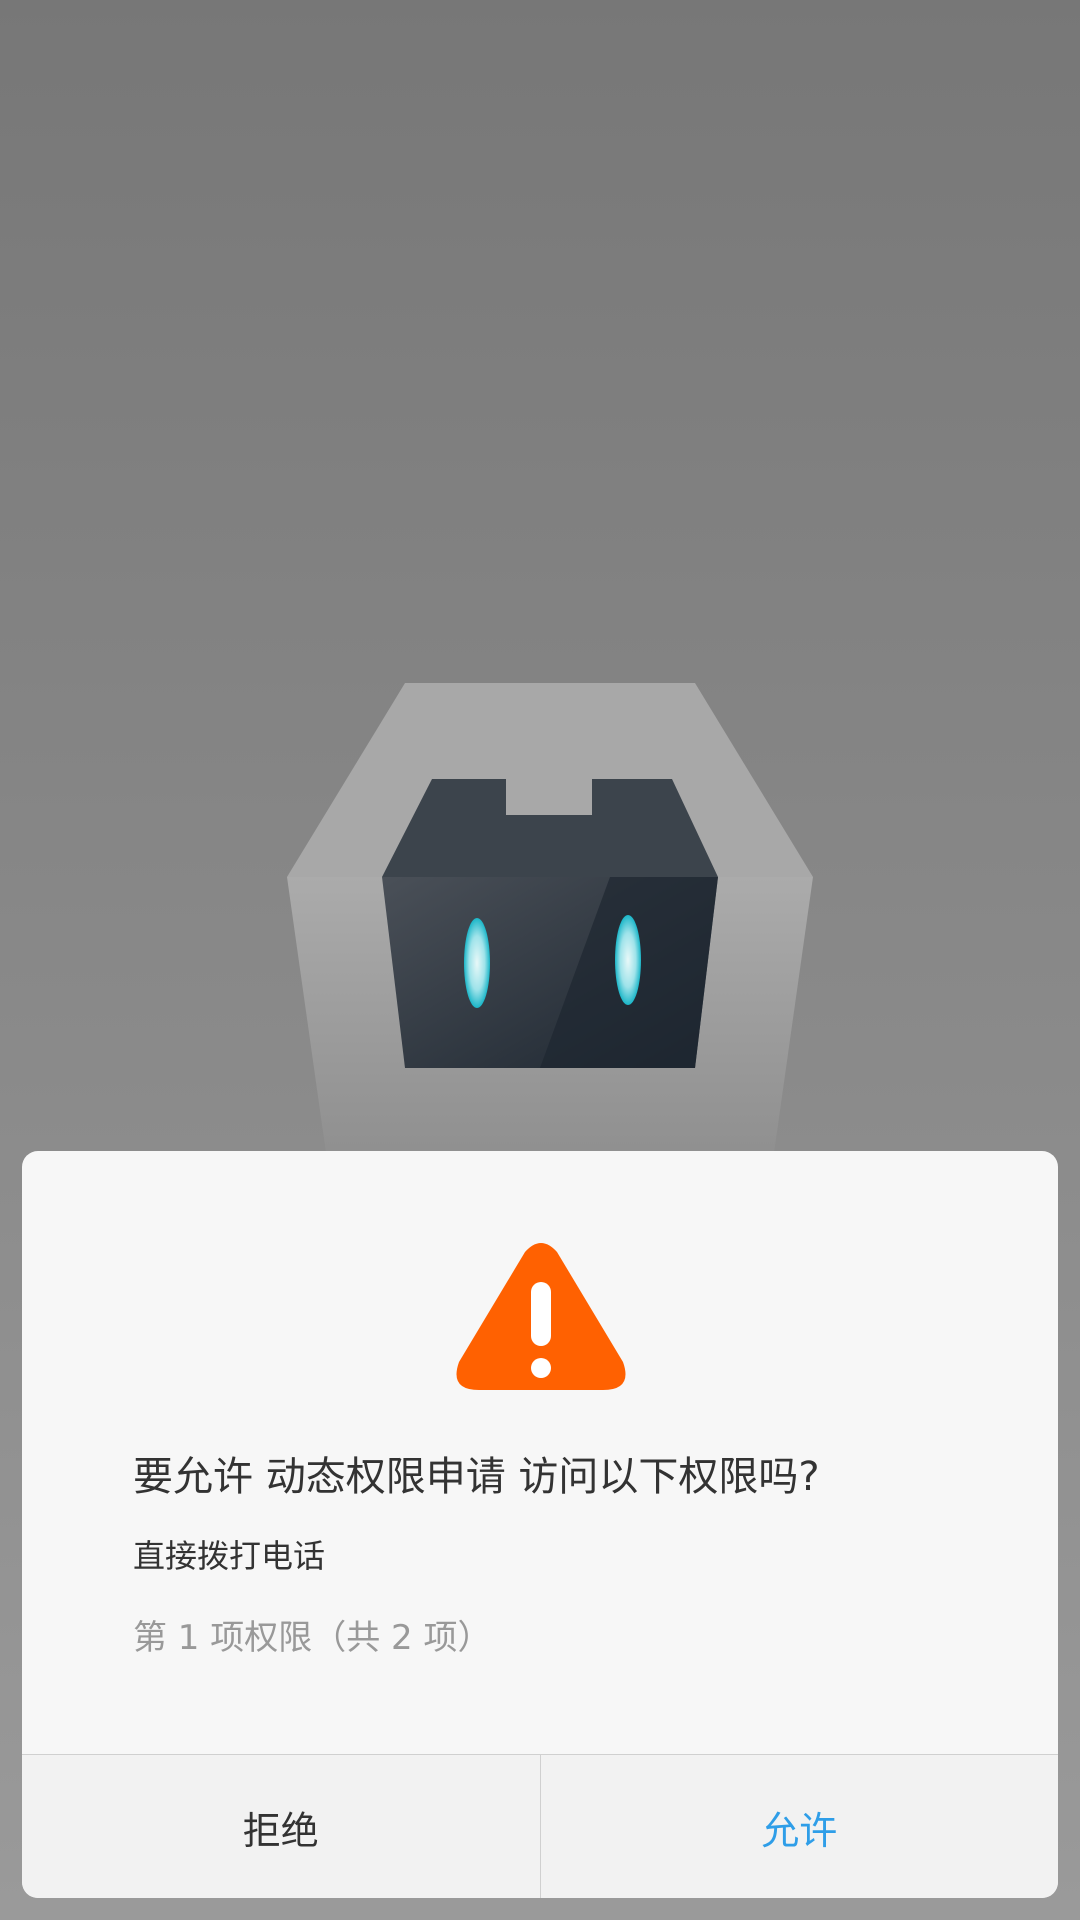 The height and width of the screenshot is (1920, 1080). Describe the element at coordinates (476, 1477) in the screenshot. I see `dialog-title: 要允许 动态权限申请 访问以下权限吗?` at that location.